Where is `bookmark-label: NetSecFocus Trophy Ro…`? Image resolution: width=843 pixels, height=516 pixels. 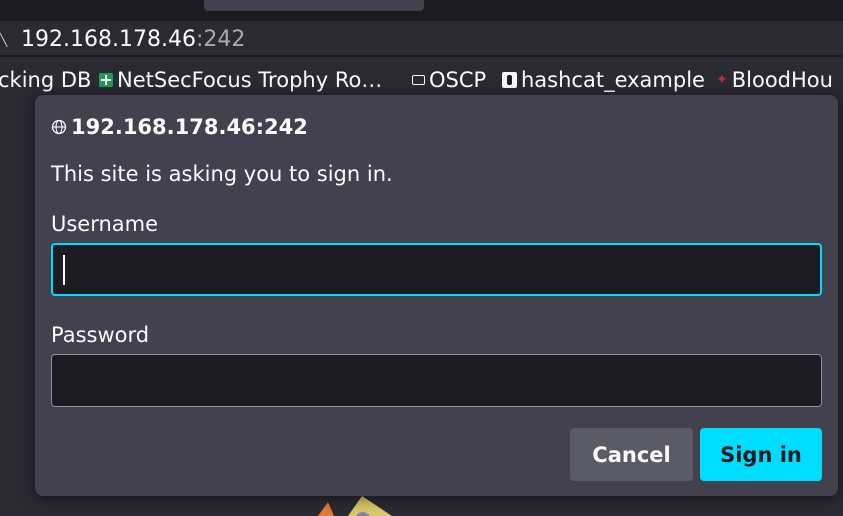 bookmark-label: NetSecFocus Trophy Ro… is located at coordinates (250, 80).